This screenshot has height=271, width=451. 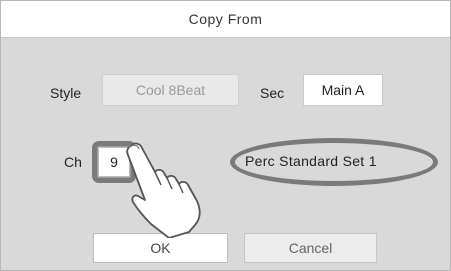 What do you see at coordinates (225, 19) in the screenshot?
I see `dialog-title: Copy From` at bounding box center [225, 19].